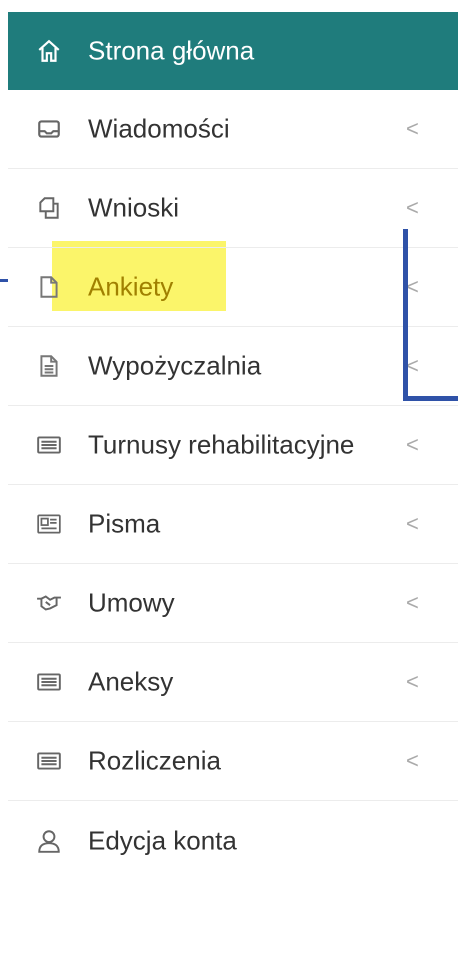  Describe the element at coordinates (49, 287) in the screenshot. I see `file-icon` at that location.